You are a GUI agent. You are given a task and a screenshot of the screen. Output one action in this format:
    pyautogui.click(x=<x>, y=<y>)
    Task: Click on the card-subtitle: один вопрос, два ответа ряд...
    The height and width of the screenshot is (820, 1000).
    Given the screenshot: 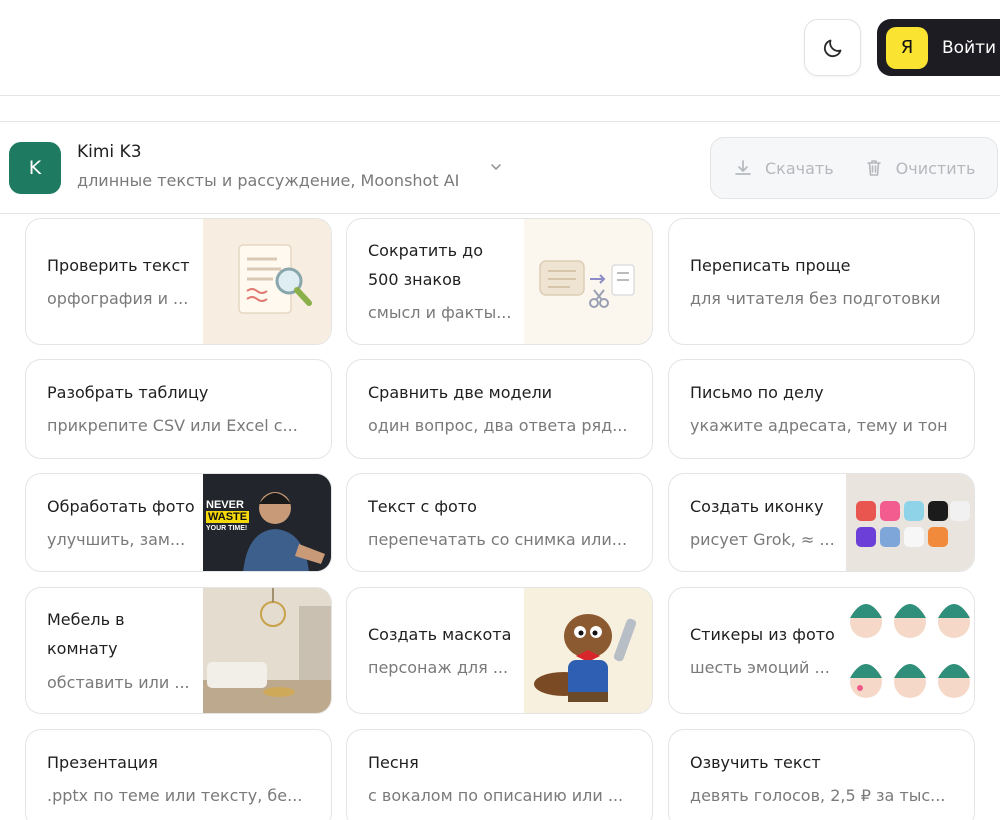 What is the action you would take?
    pyautogui.click(x=498, y=425)
    